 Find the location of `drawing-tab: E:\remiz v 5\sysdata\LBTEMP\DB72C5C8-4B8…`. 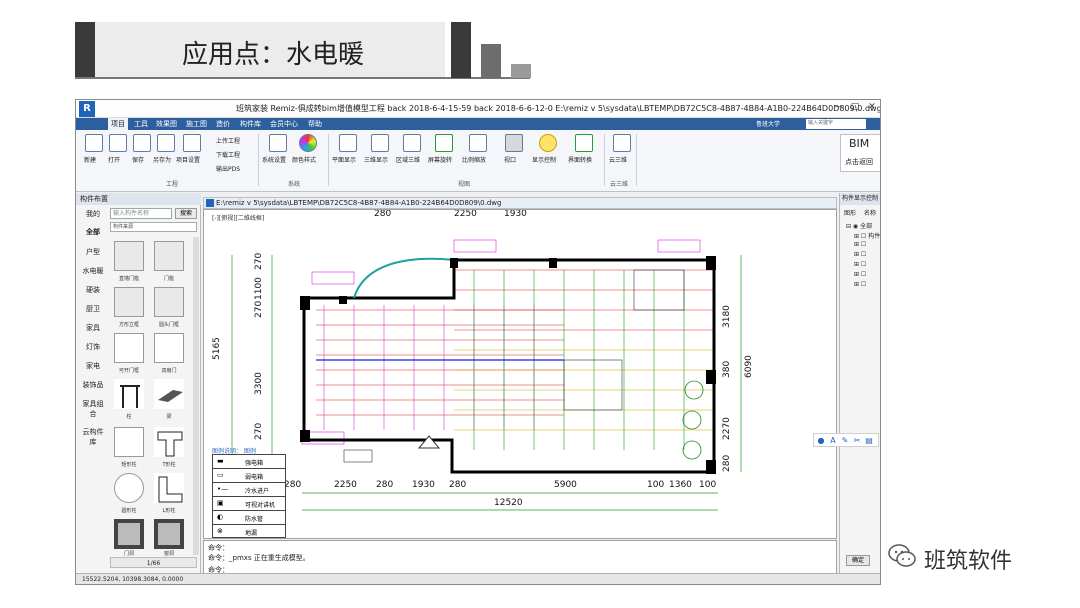

drawing-tab: E:\remiz v 5\sysdata\LBTEMP\DB72C5C8-4B8… is located at coordinates (520, 203).